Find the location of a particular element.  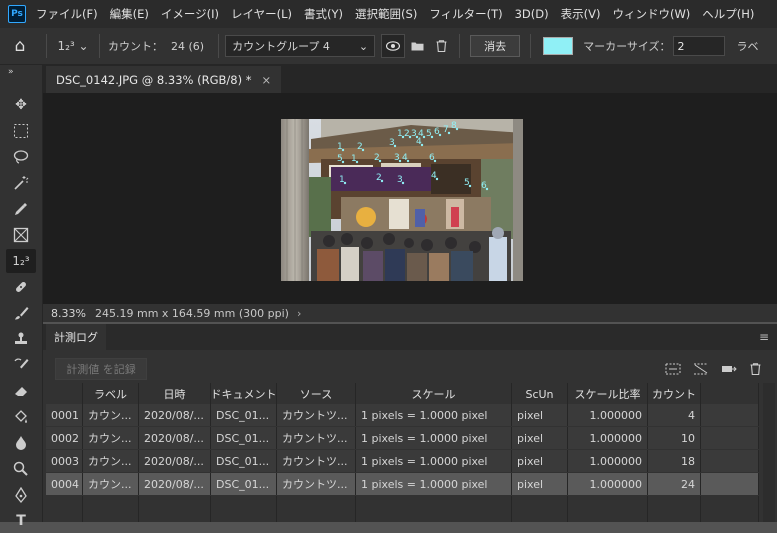

menu-layer: レイヤー(L) is located at coordinates (261, 14).